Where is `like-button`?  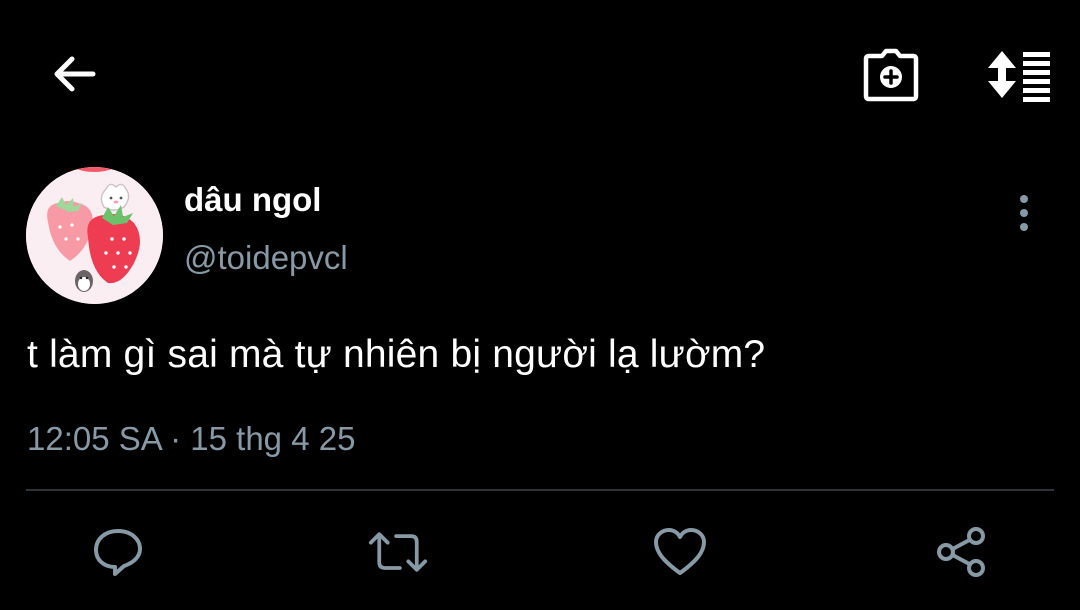 like-button is located at coordinates (680, 552).